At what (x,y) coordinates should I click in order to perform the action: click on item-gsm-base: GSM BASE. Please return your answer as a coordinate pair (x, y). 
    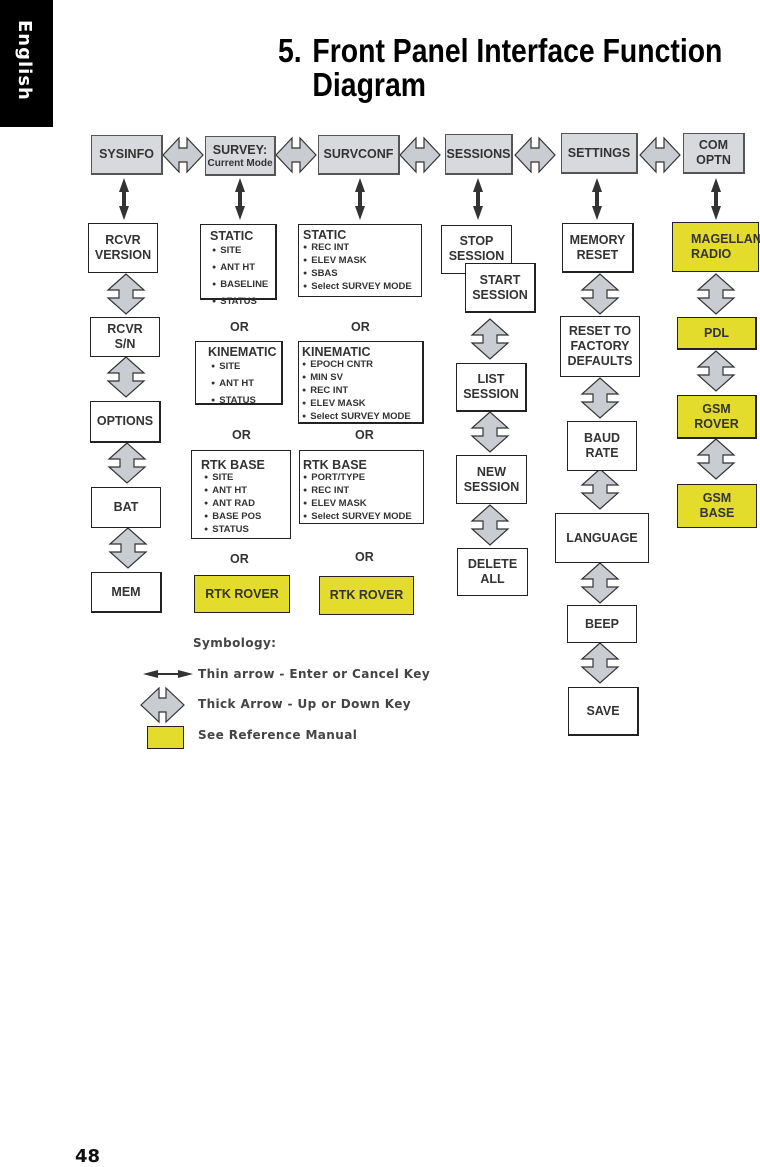
    Looking at the image, I should click on (717, 506).